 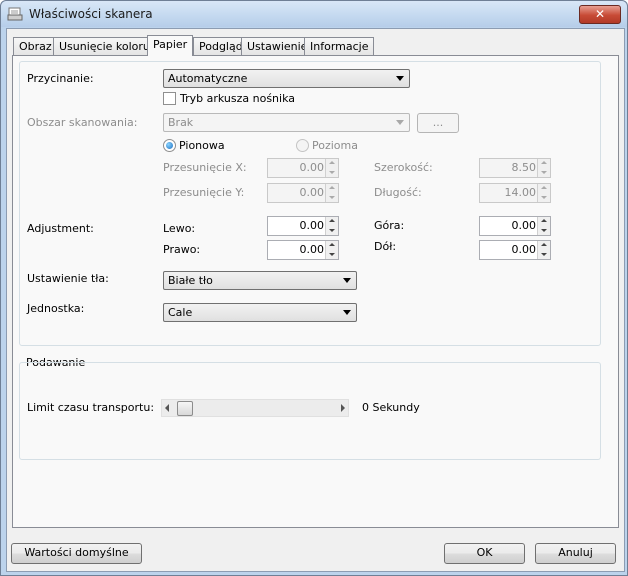 What do you see at coordinates (575, 553) in the screenshot?
I see `cancel-button: Anuluj` at bounding box center [575, 553].